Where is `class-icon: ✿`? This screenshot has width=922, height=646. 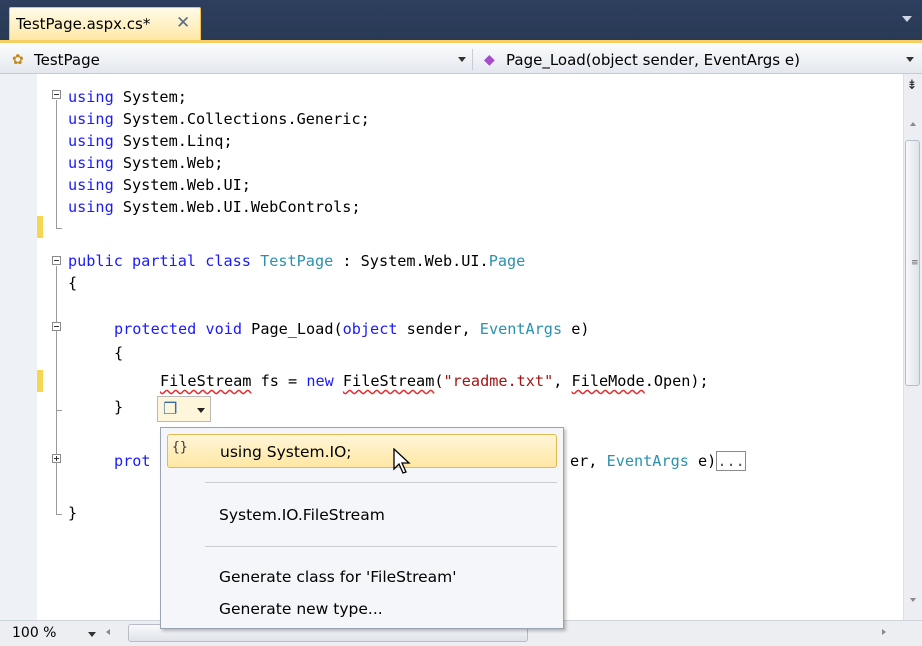 class-icon: ✿ is located at coordinates (18, 60).